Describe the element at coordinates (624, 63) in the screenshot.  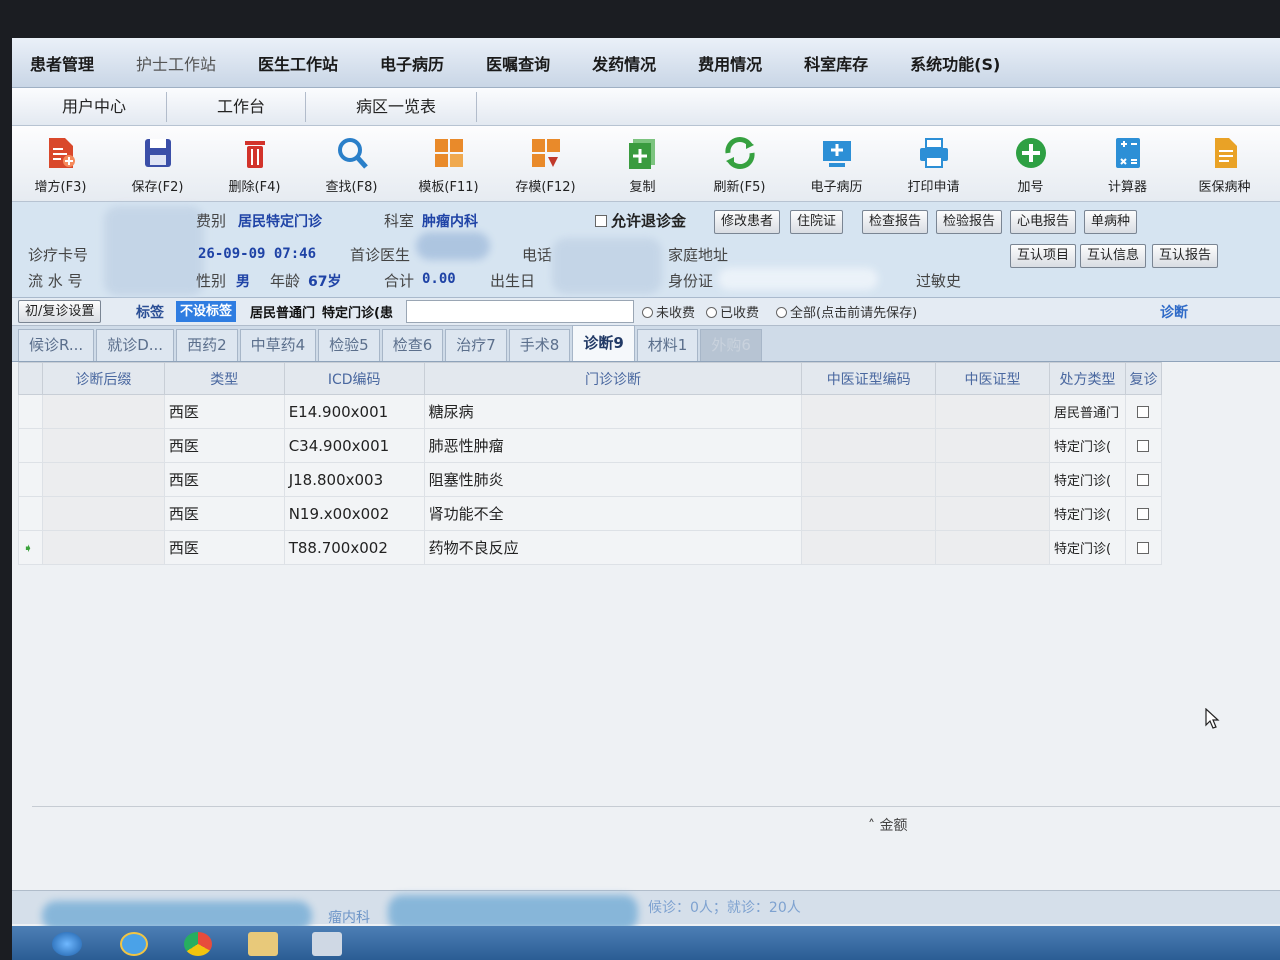
I see `menu-item-5: 发药情况` at that location.